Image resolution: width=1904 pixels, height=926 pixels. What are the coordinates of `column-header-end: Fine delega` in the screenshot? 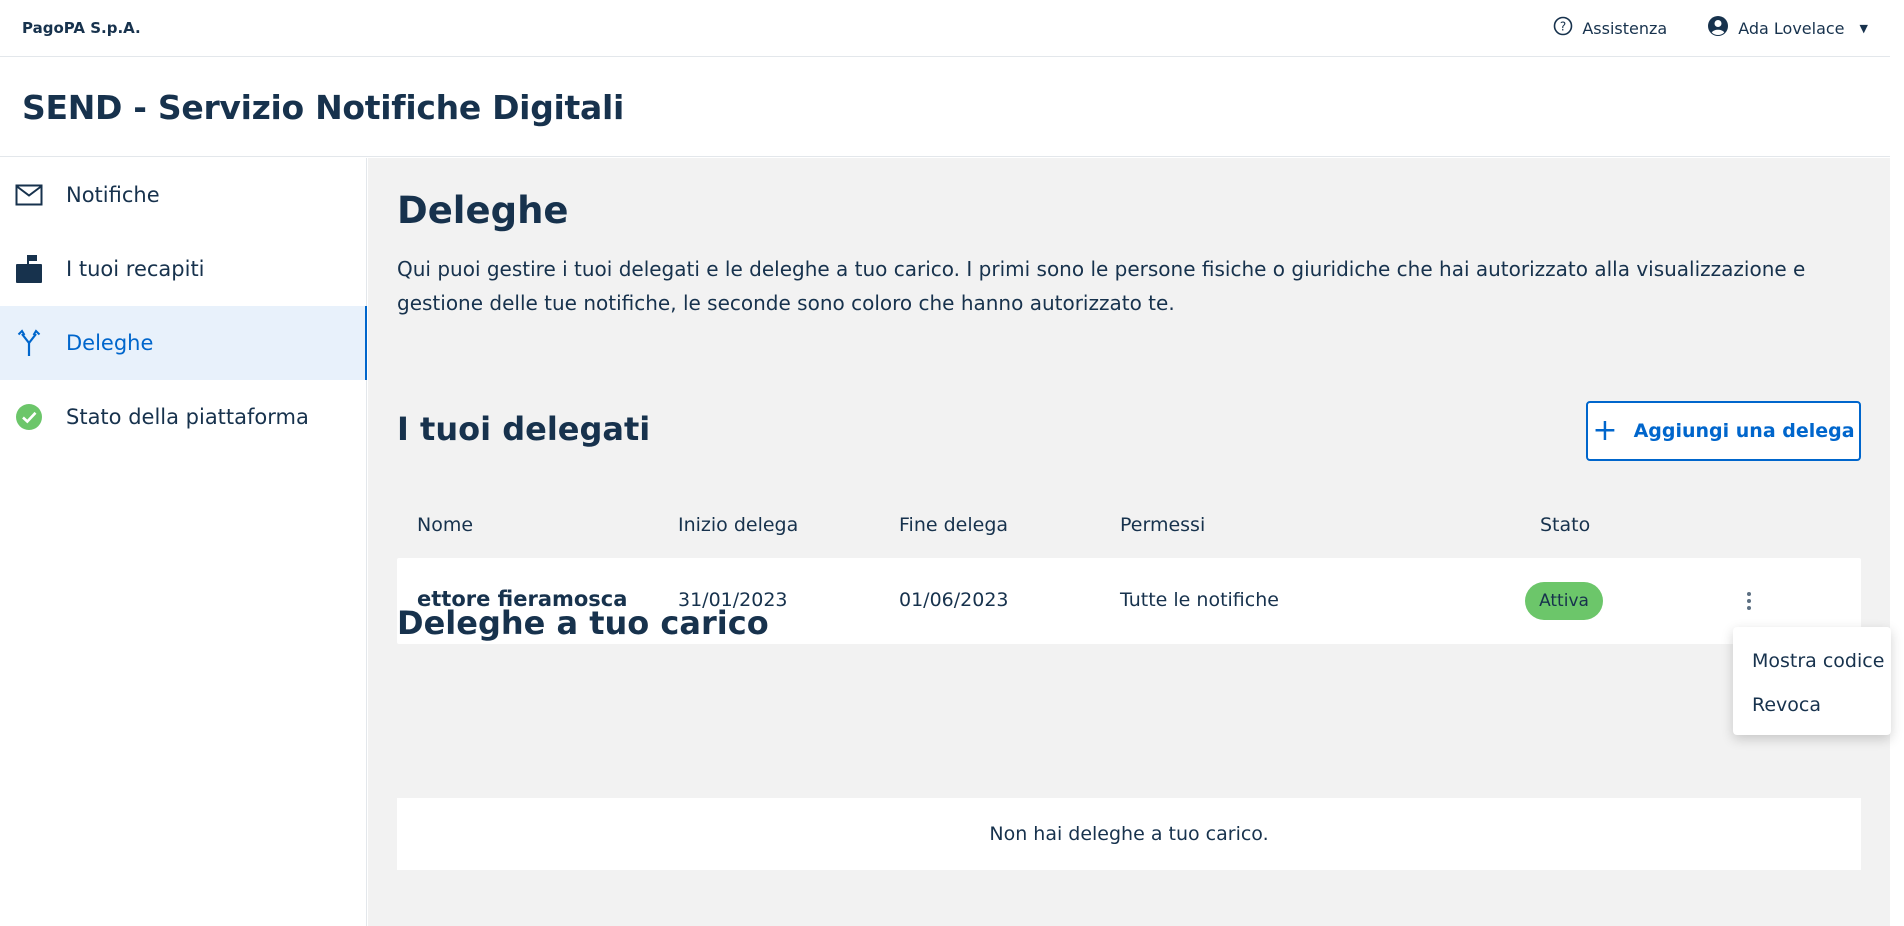 It's located at (954, 525).